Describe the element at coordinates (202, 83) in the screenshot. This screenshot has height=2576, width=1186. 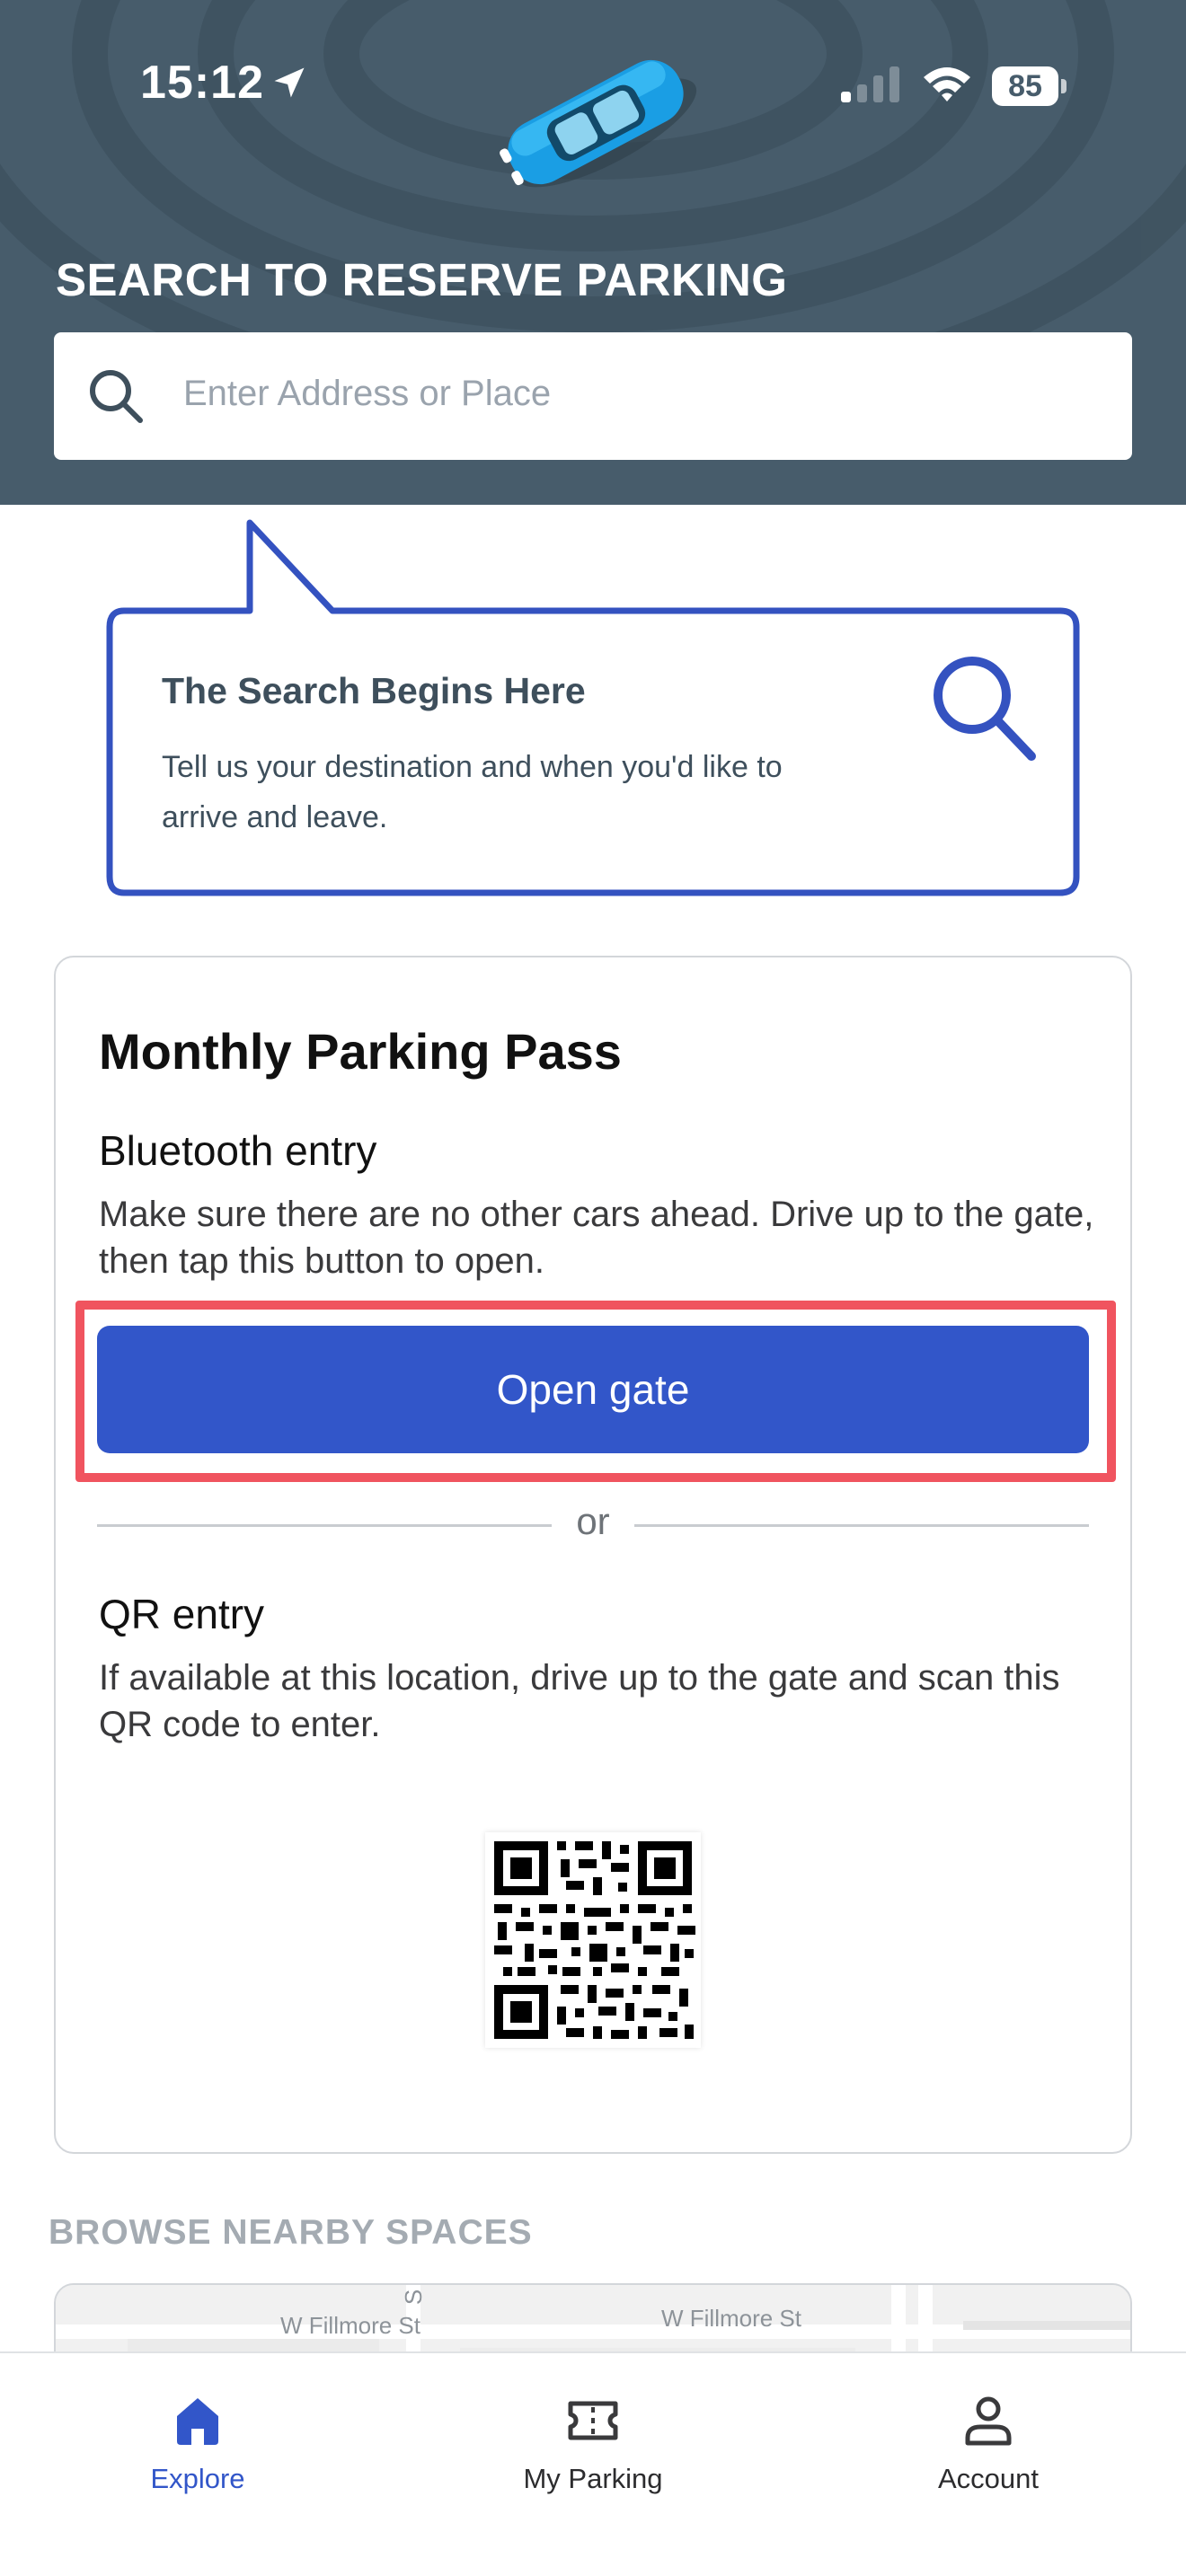
I see `status-time: 15:12` at that location.